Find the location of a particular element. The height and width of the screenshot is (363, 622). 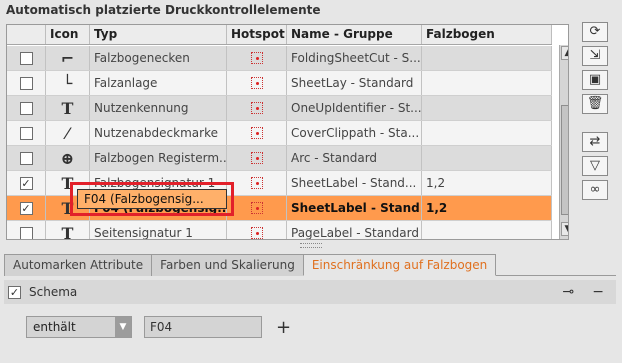

link-icon: ∞ is located at coordinates (595, 190).